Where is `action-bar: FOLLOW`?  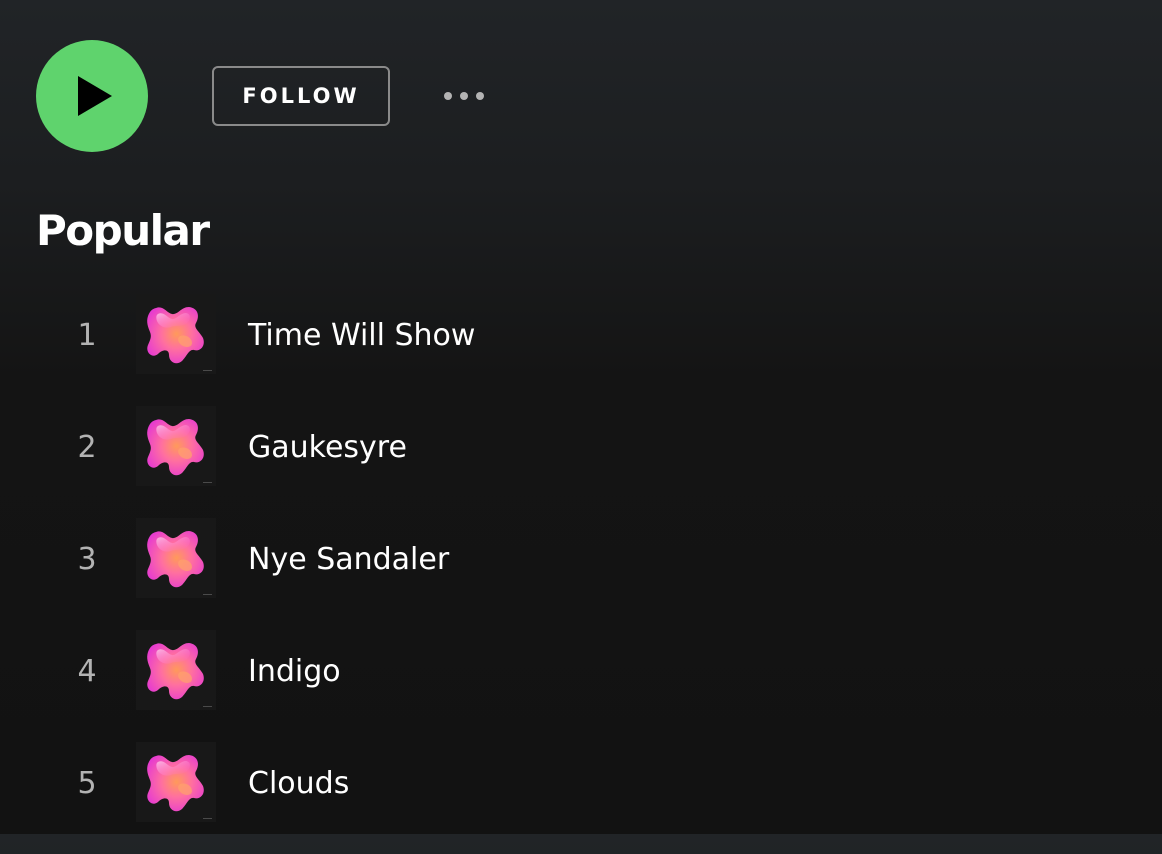 action-bar: FOLLOW is located at coordinates (260, 96).